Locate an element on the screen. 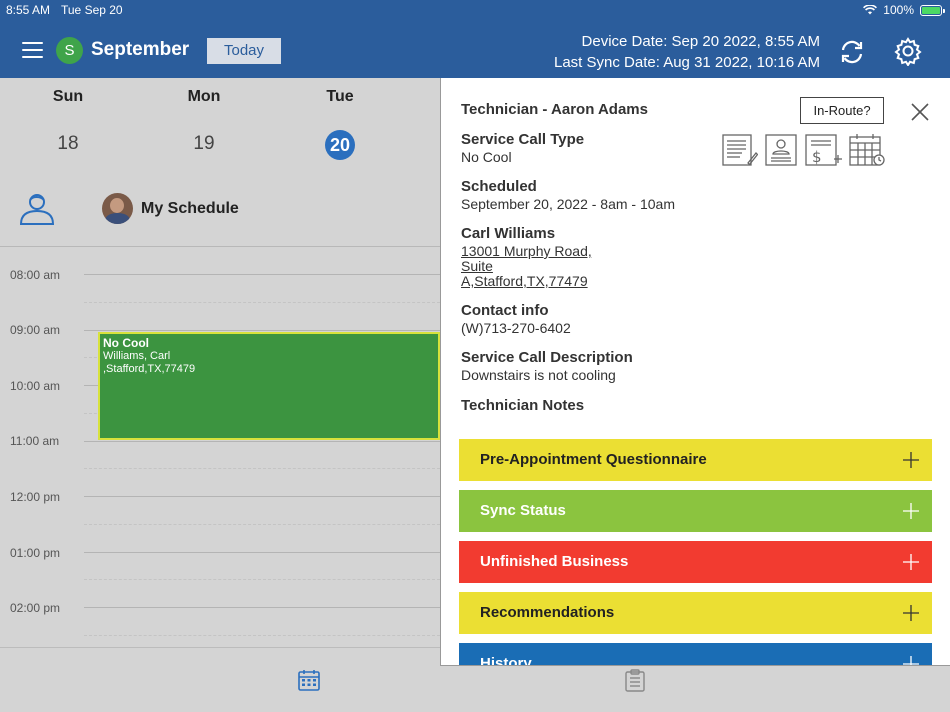 This screenshot has width=950, height=712. today-button: Today is located at coordinates (244, 51).